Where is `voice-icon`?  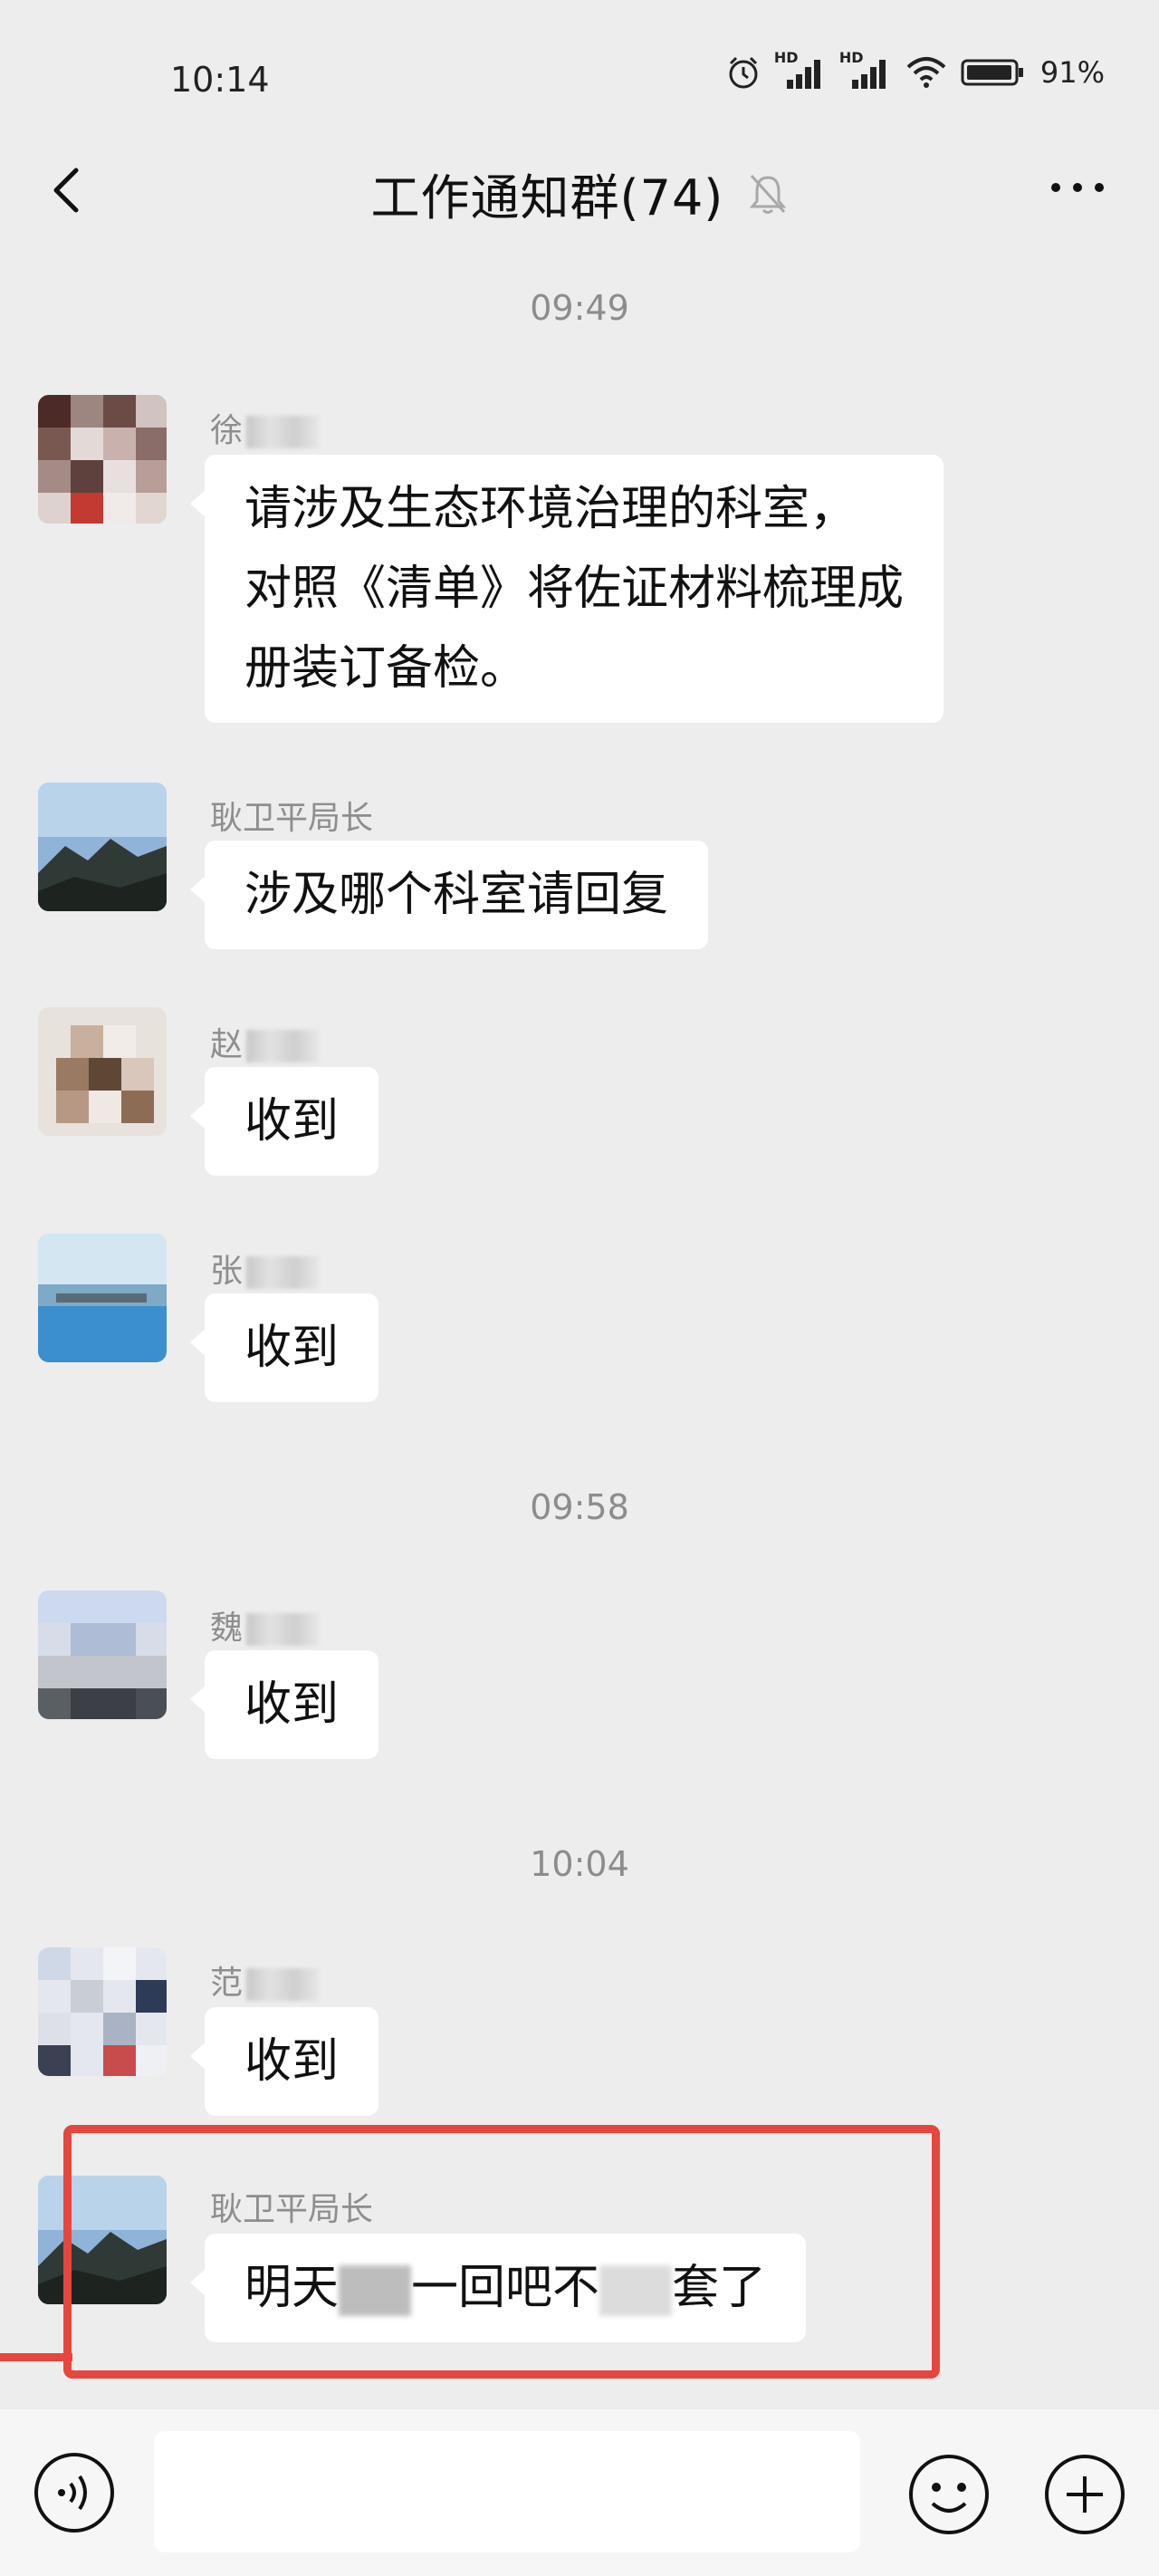 voice-icon is located at coordinates (74, 2493).